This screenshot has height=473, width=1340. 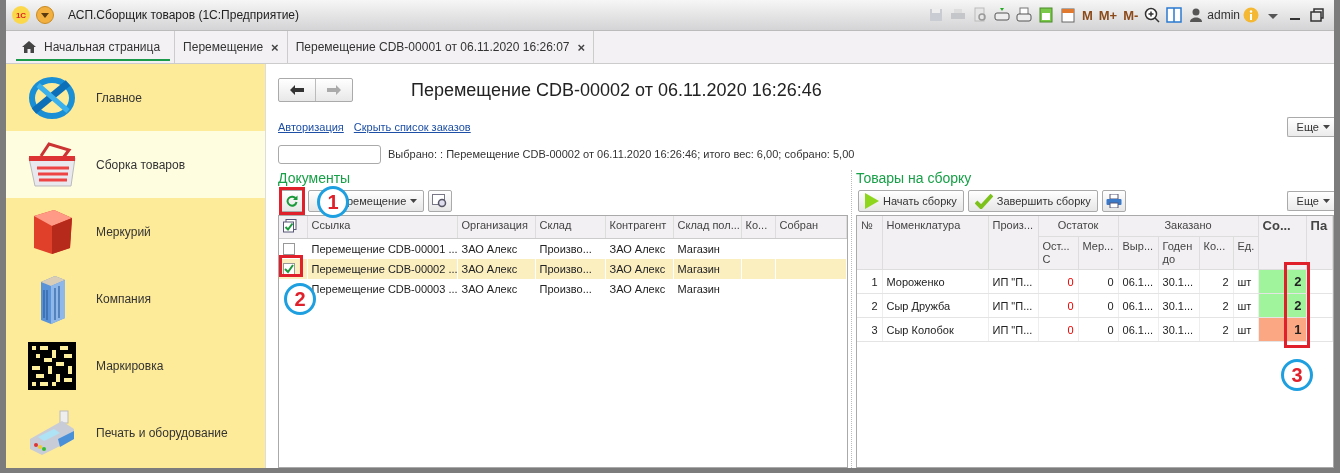 I want to click on start-button: Начать сборку, so click(x=911, y=201).